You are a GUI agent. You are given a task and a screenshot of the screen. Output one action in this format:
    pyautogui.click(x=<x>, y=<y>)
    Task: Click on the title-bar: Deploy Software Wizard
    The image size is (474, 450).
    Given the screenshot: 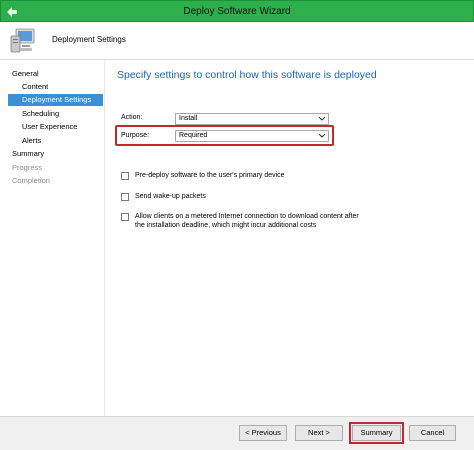 What is the action you would take?
    pyautogui.click(x=237, y=11)
    